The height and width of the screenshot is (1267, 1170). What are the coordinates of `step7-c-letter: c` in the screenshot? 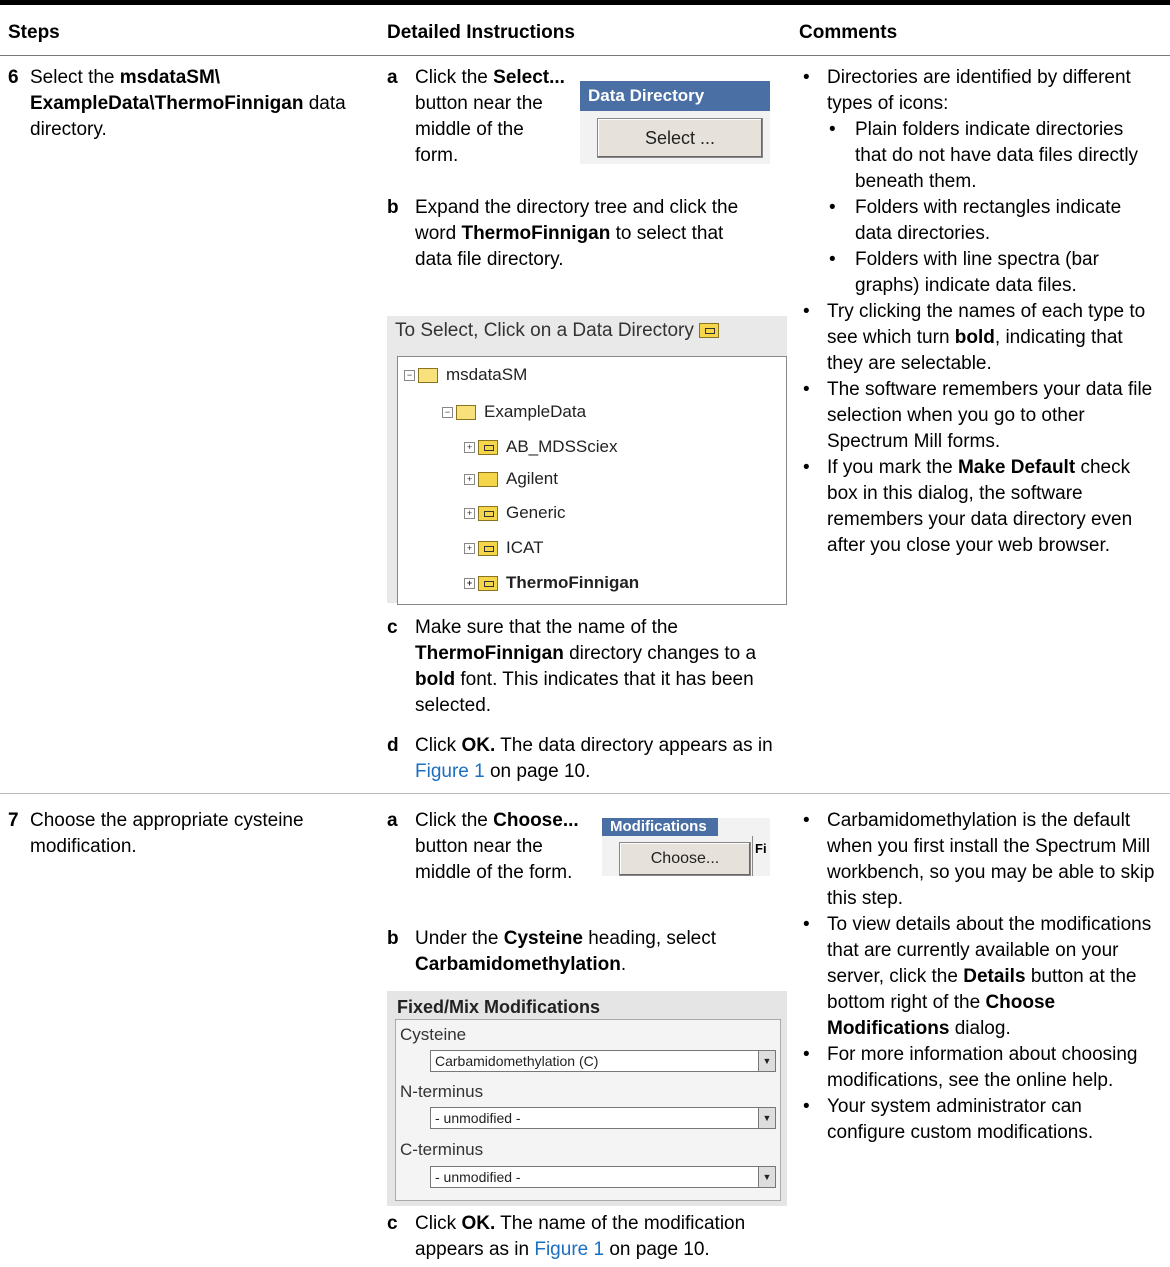 It's located at (392, 1223).